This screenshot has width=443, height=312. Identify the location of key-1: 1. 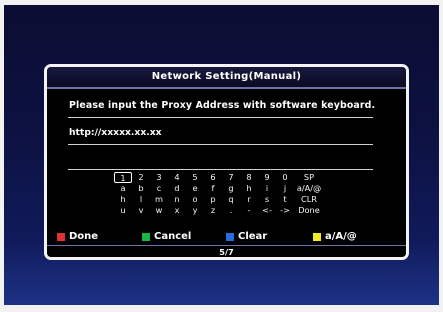
(123, 177).